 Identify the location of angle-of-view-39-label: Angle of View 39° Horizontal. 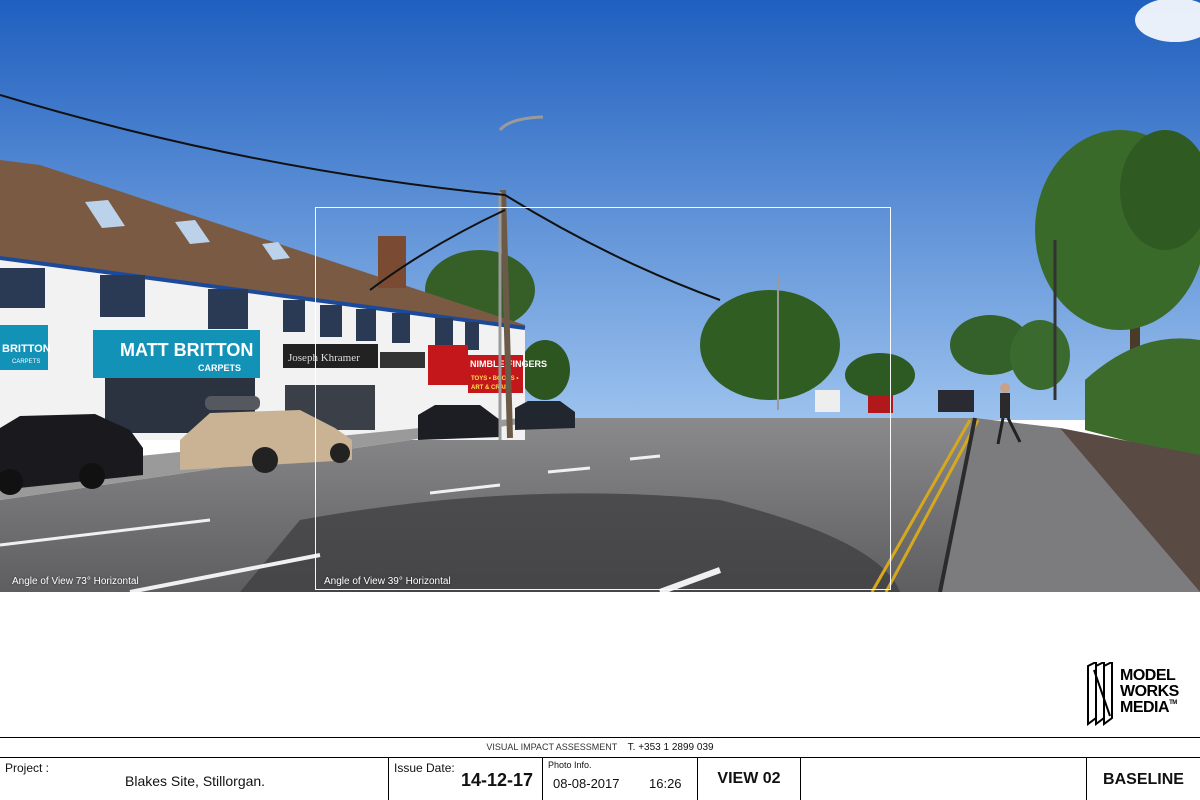
(387, 581).